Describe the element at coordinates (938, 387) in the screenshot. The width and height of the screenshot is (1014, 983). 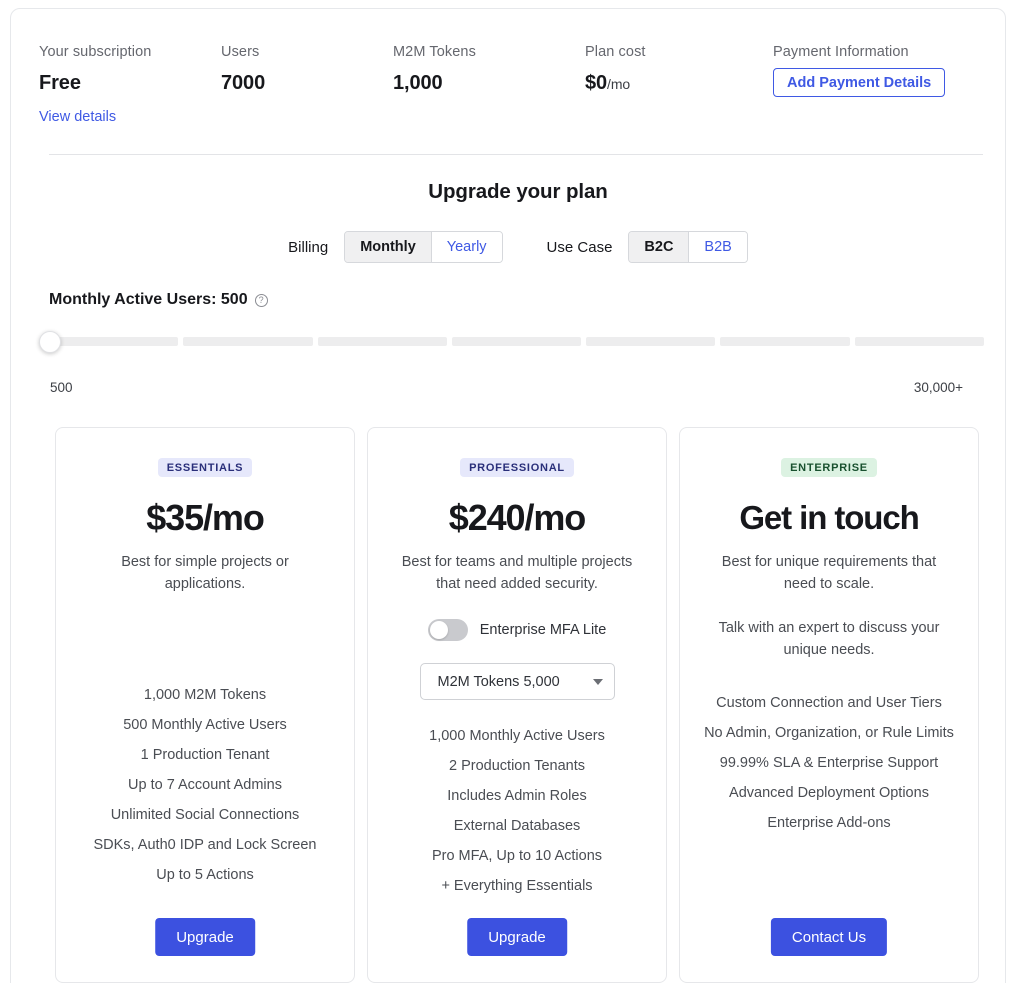
I see `slider-max-label: 30,000+` at that location.